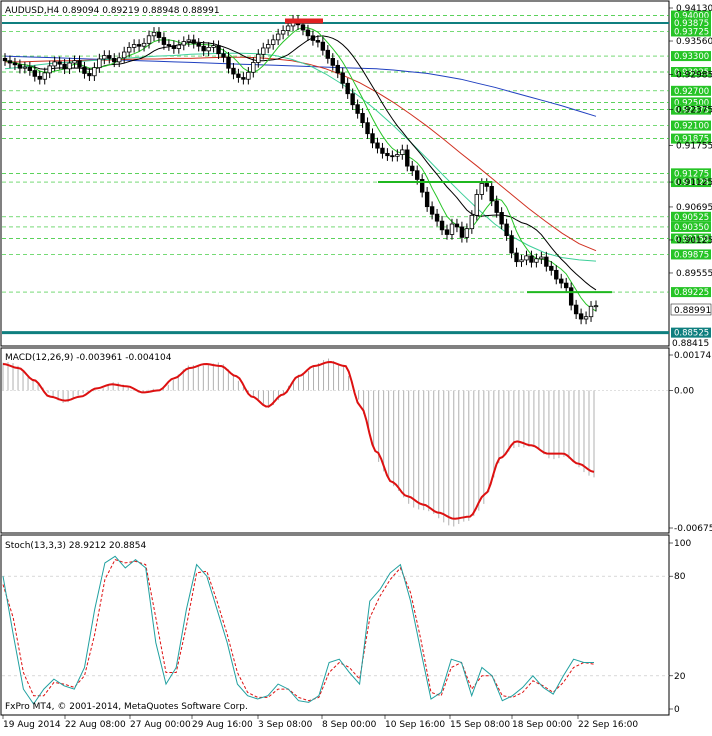 The width and height of the screenshot is (712, 736). Describe the element at coordinates (691, 57) in the screenshot. I see `price-level-label: 0.93300` at that location.